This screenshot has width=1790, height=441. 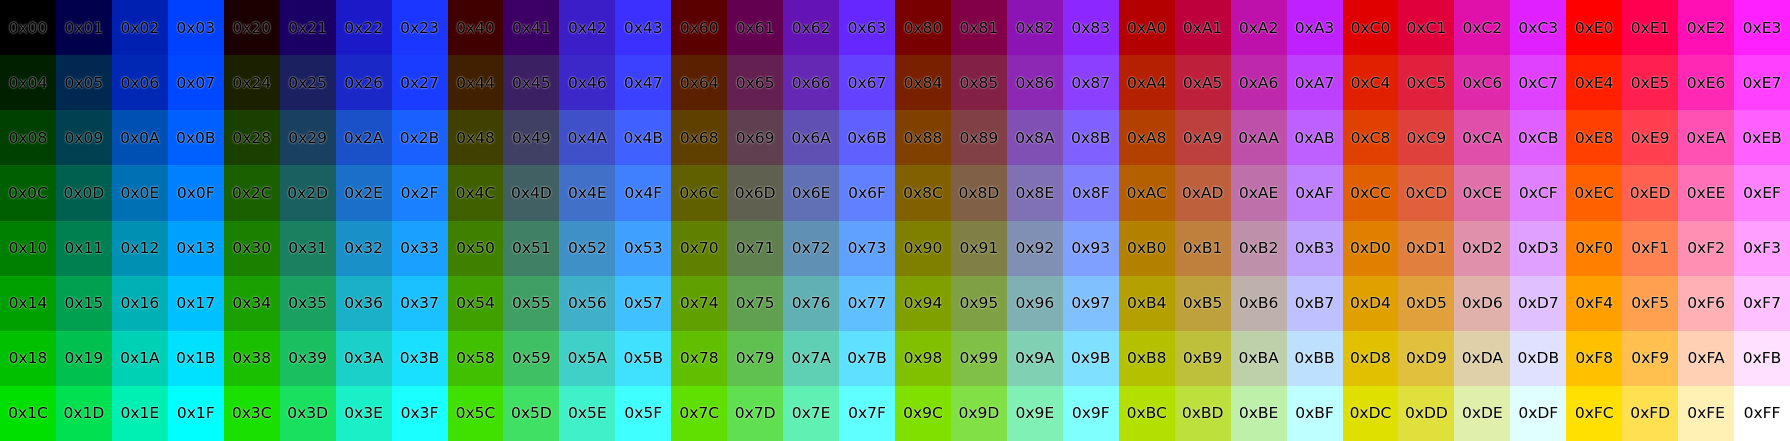 I want to click on color-swatch: 0xE3, so click(x=1762, y=28).